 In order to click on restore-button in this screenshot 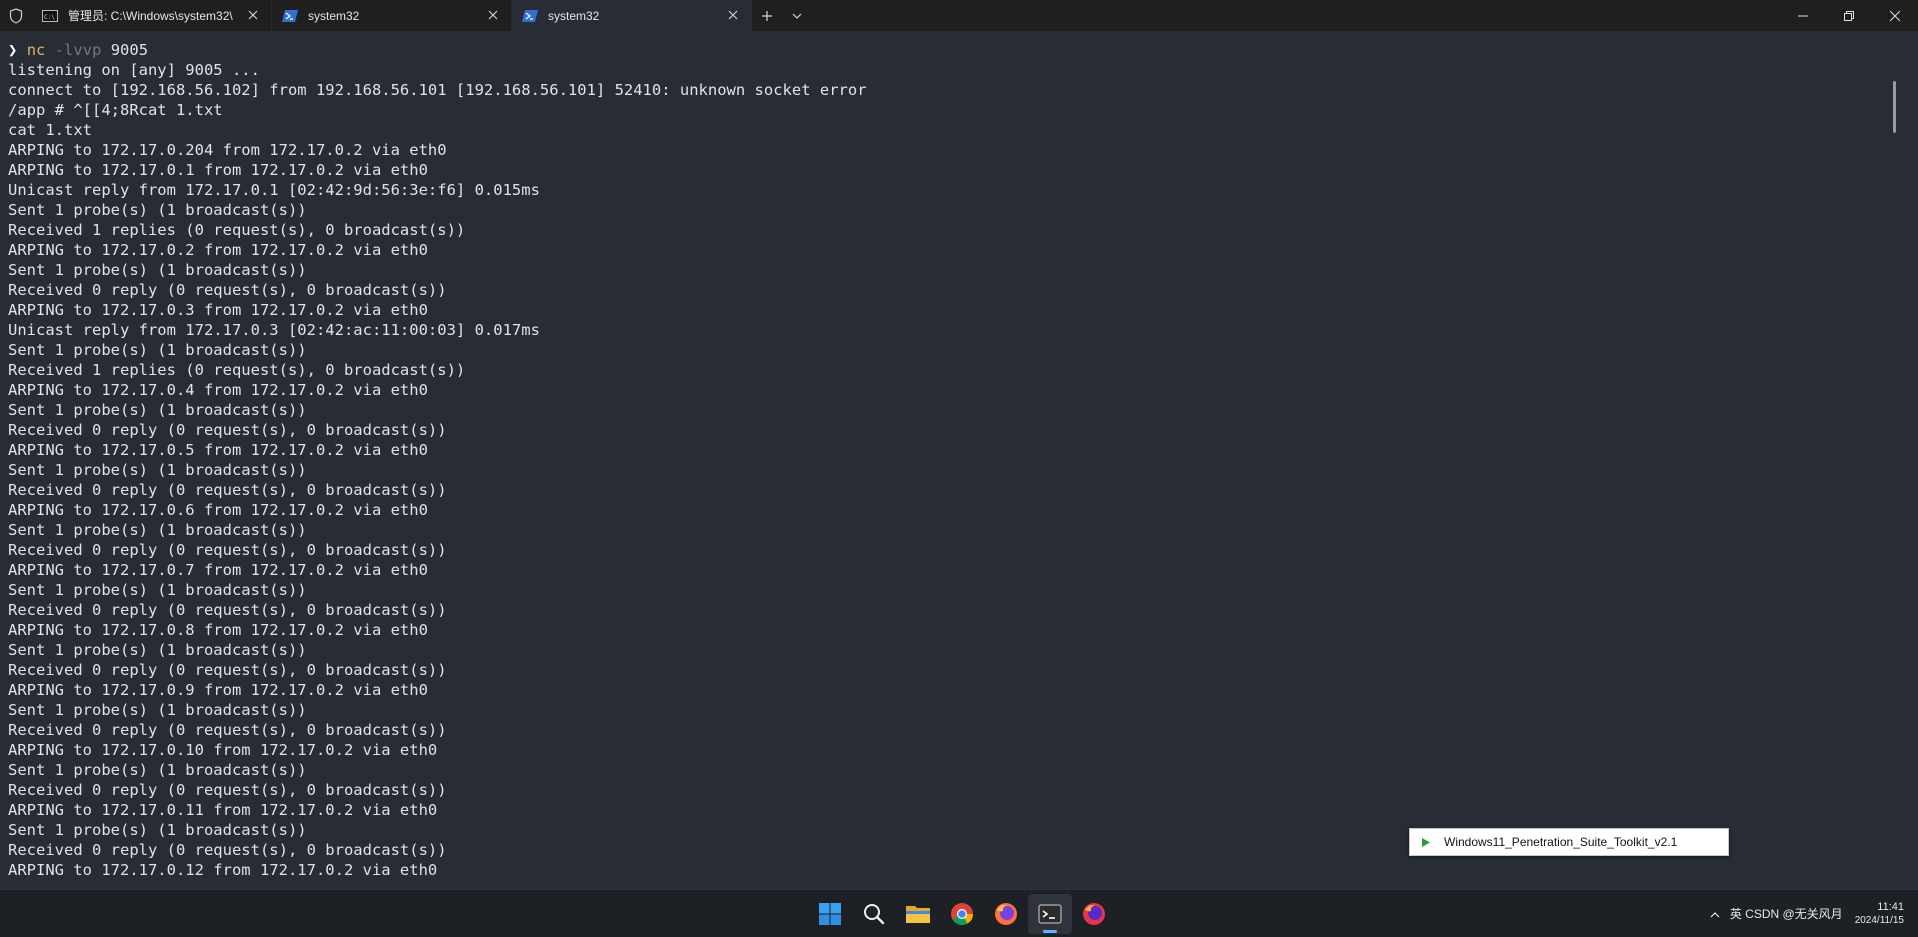, I will do `click(1849, 15)`.